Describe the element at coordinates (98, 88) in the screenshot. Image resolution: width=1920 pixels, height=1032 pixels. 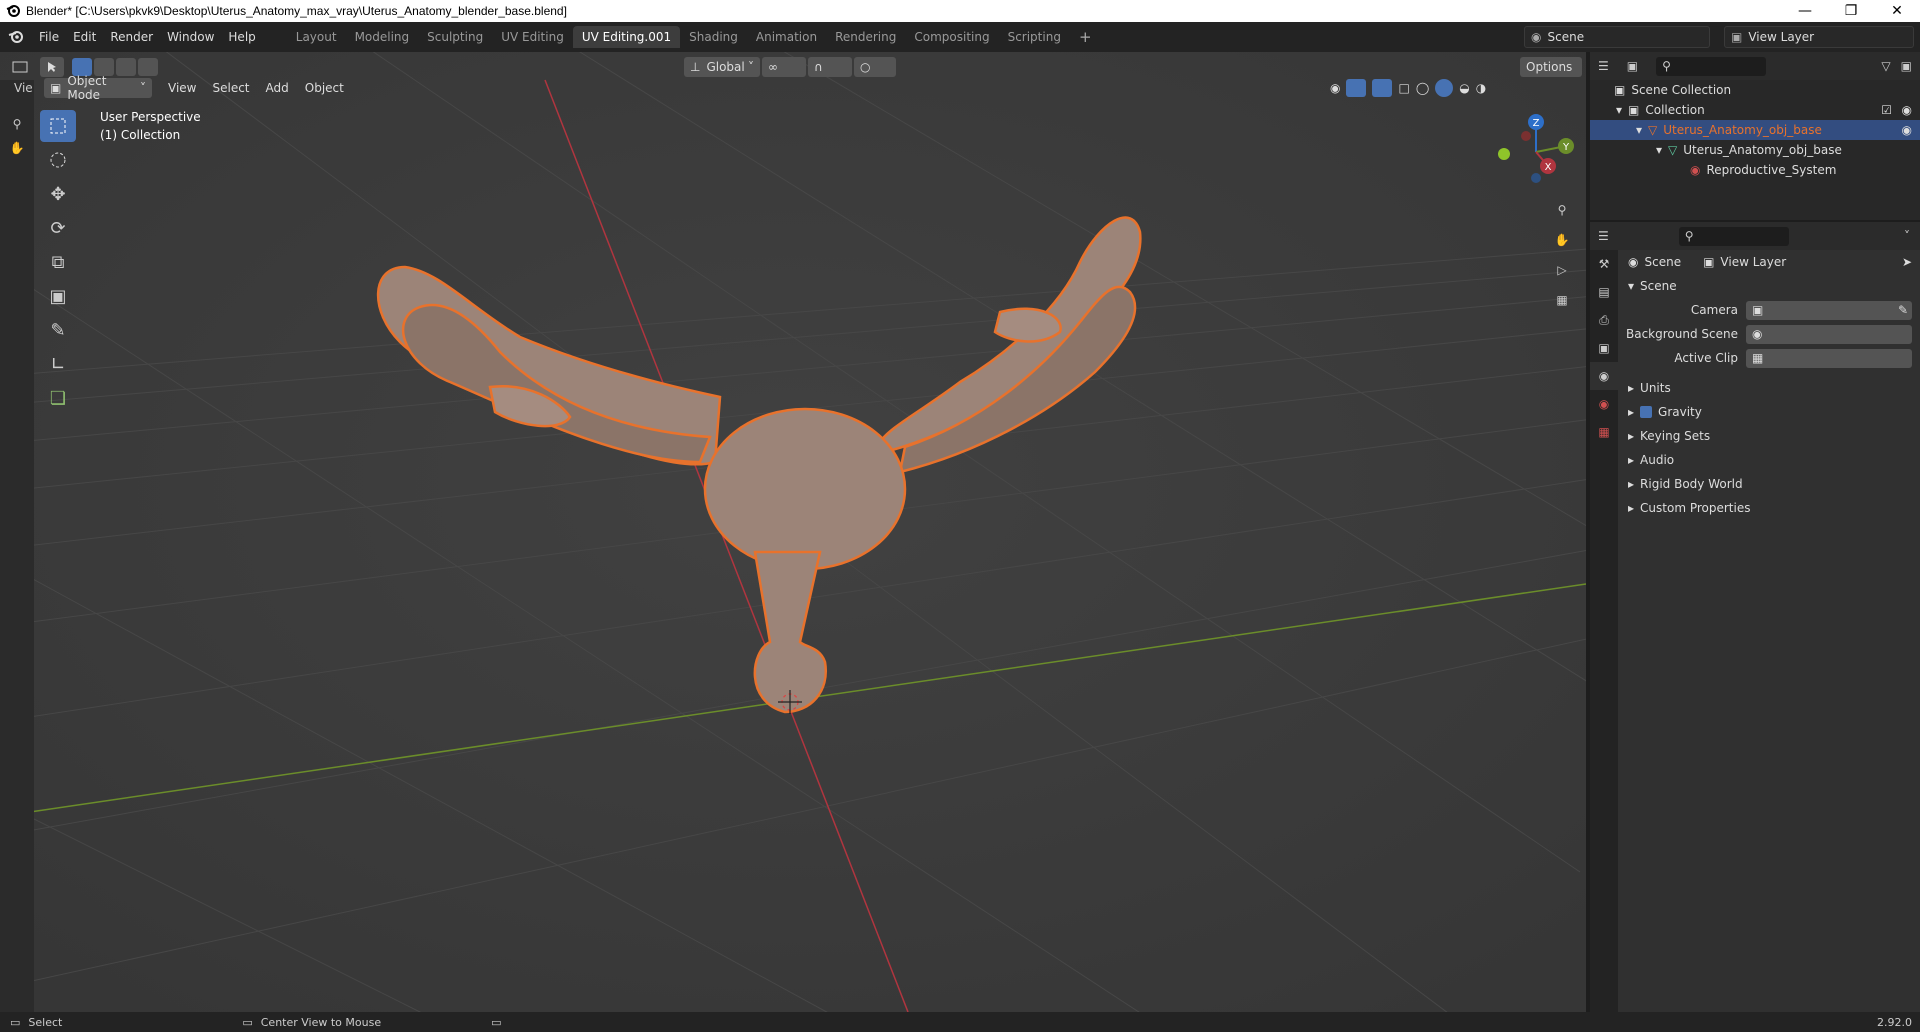
I see `object-mode-dropdown: ▣ Object Mode ˅` at that location.